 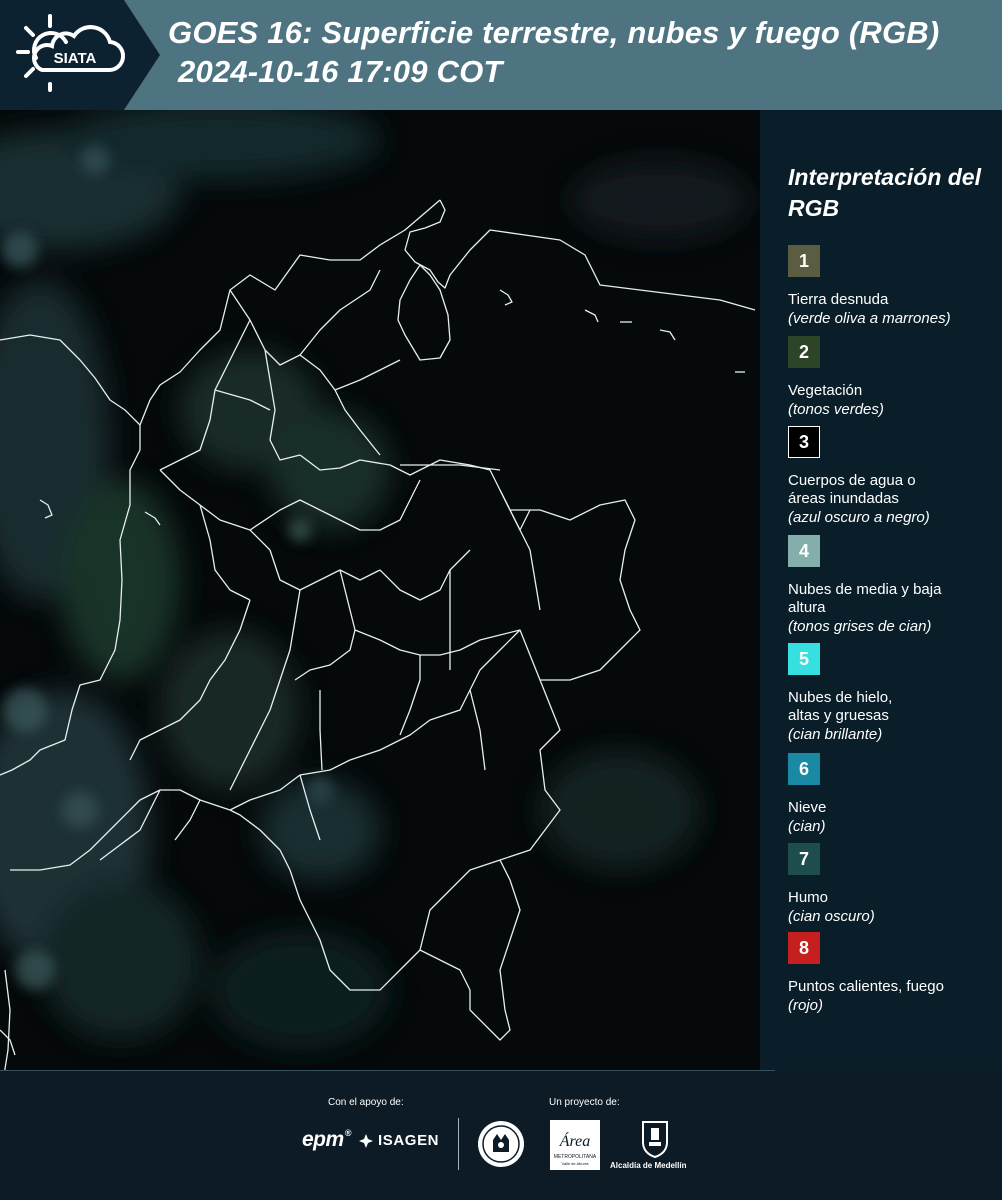 I want to click on area-logo-subtext2: Valle de Aburrá, so click(x=575, y=1163).